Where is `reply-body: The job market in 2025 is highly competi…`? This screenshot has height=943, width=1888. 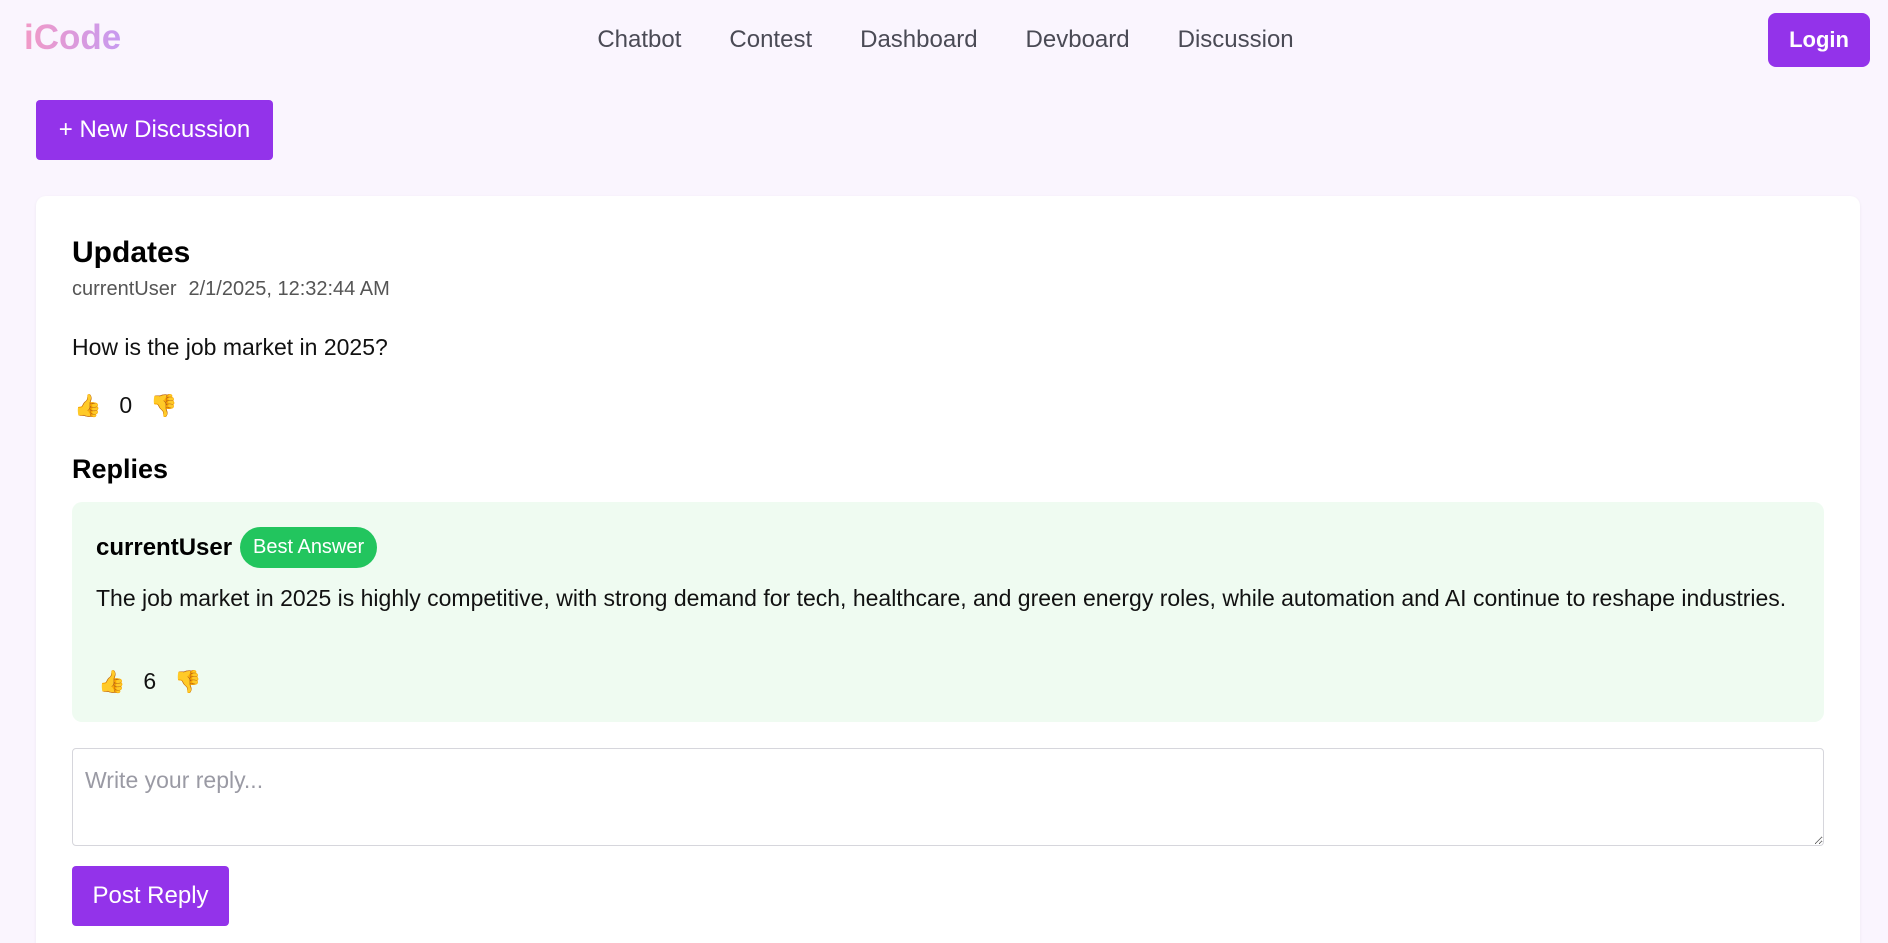 reply-body: The job market in 2025 is highly competi… is located at coordinates (941, 598).